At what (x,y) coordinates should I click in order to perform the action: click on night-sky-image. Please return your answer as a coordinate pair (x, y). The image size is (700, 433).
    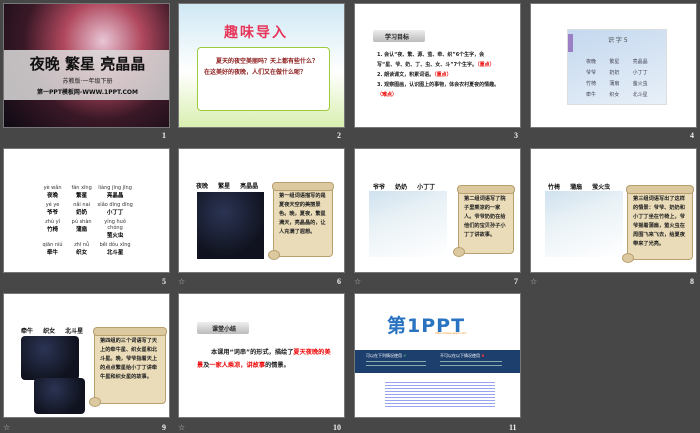
    Looking at the image, I should click on (230, 225).